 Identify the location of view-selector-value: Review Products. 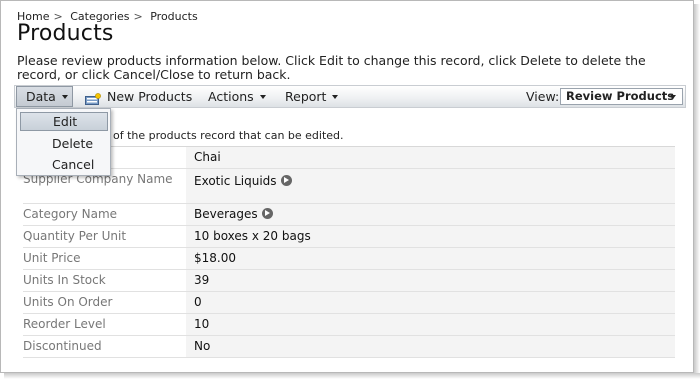
(620, 96).